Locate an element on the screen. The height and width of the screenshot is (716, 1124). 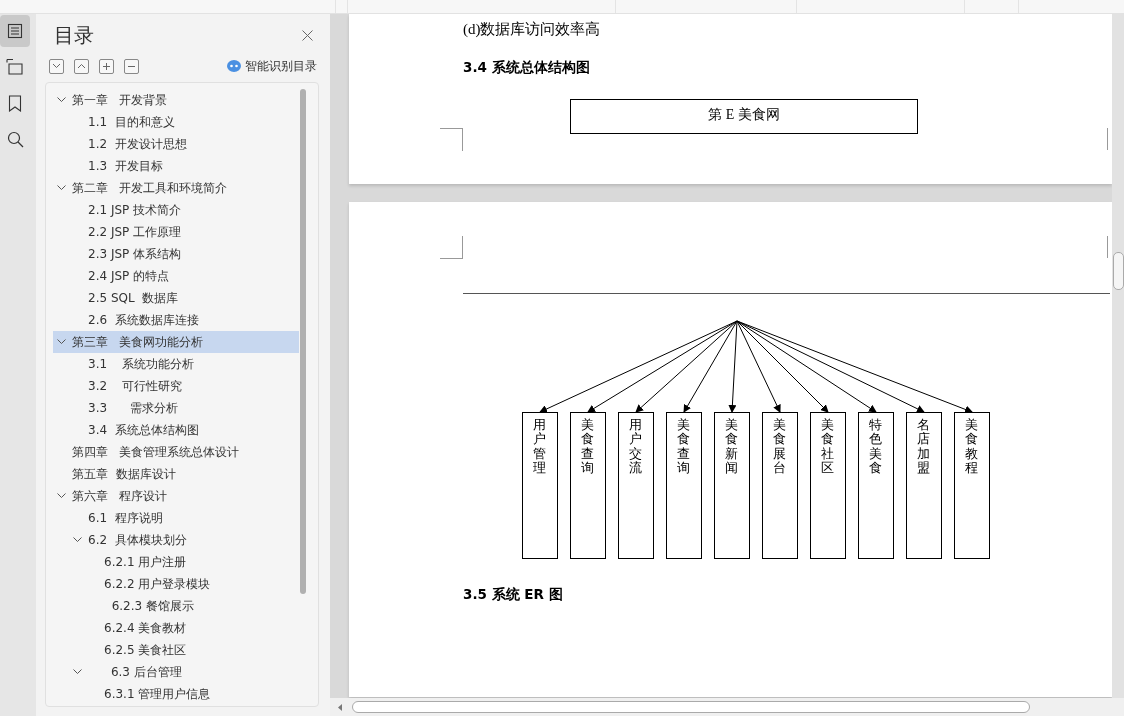
document-list-icon is located at coordinates (15, 31).